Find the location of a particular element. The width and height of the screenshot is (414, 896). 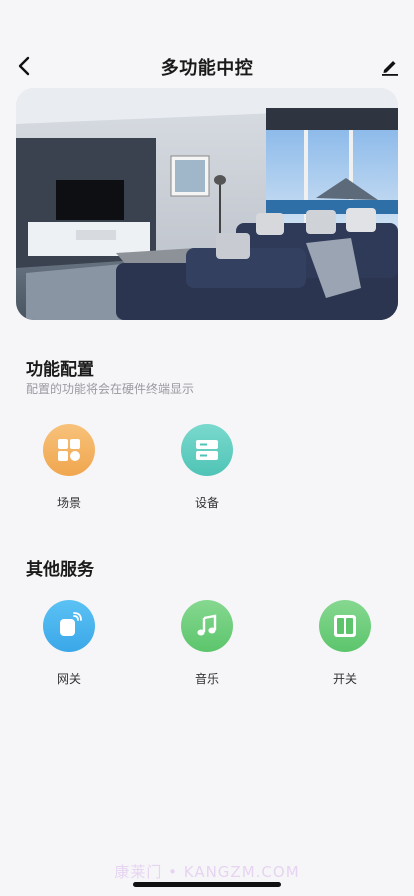

gateway-icon is located at coordinates (69, 626).